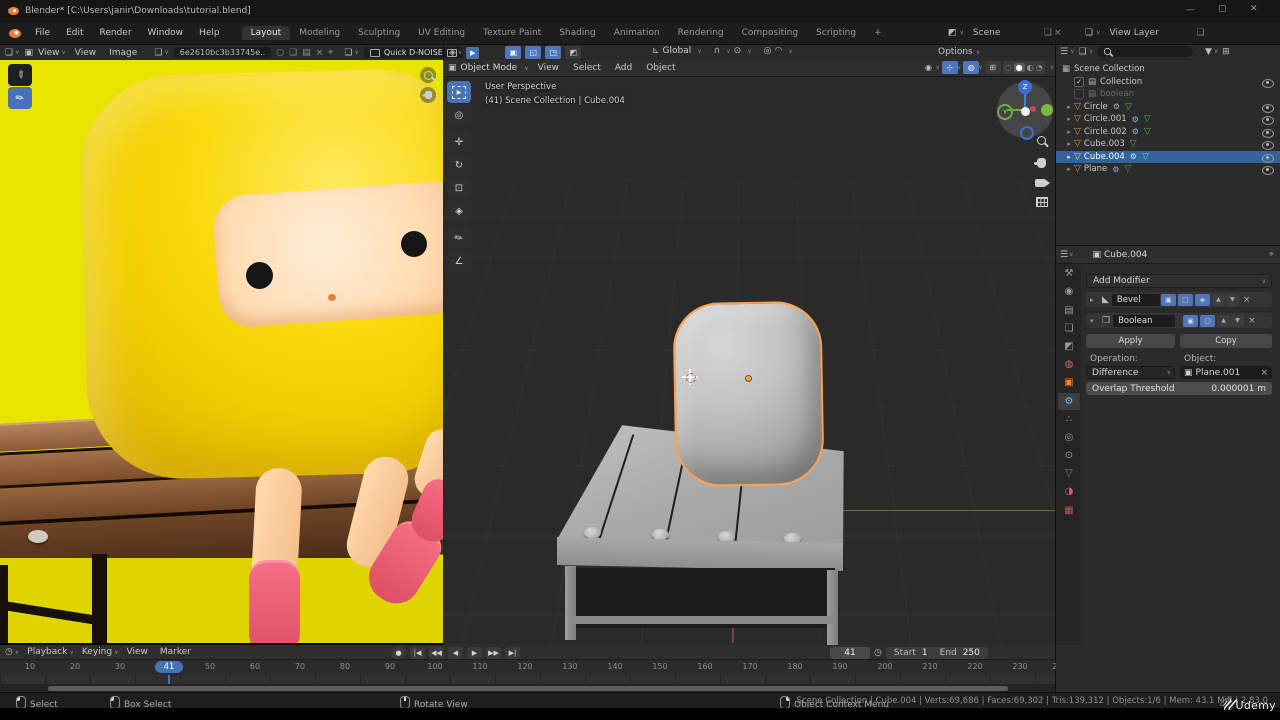  Describe the element at coordinates (319, 33) in the screenshot. I see `tab-modeling: Modeling` at that location.